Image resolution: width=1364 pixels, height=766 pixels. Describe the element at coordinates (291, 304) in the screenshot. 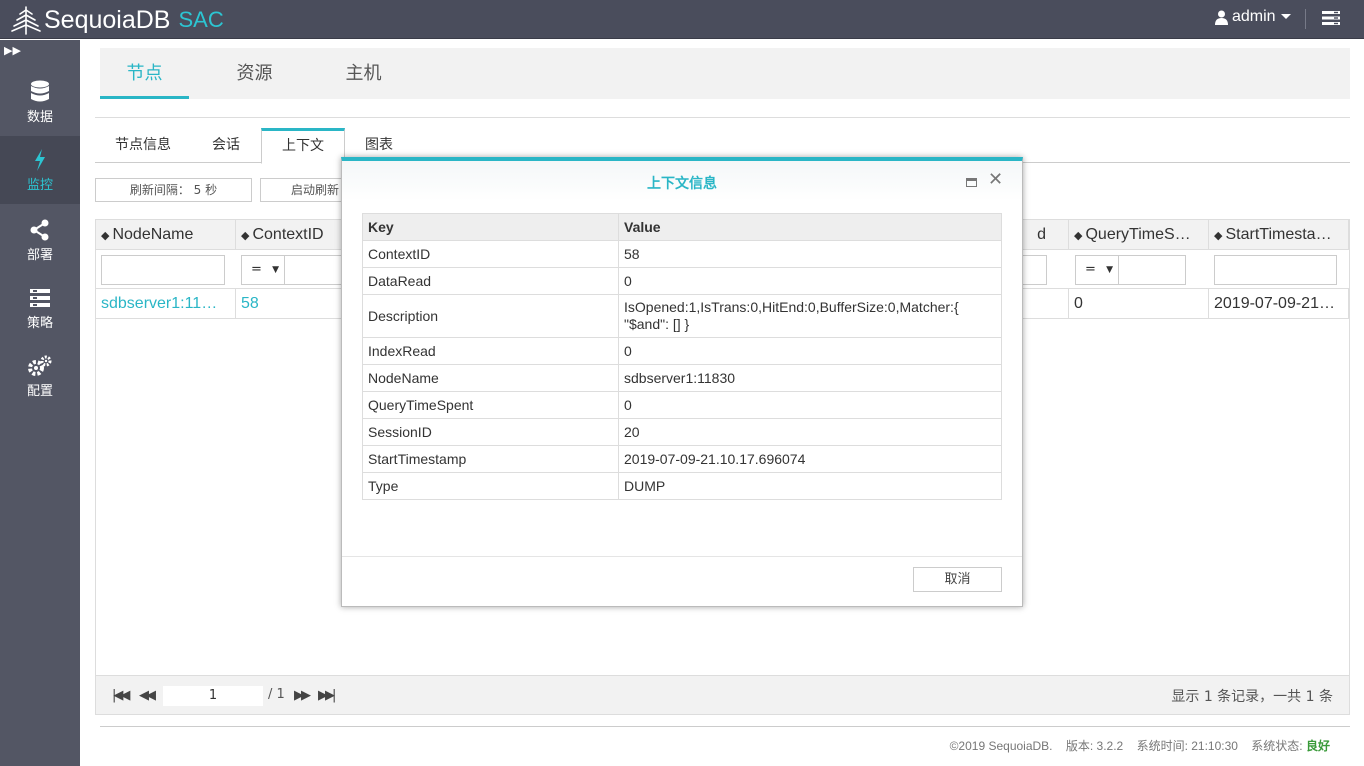

I see `cell-contextid: 58` at that location.